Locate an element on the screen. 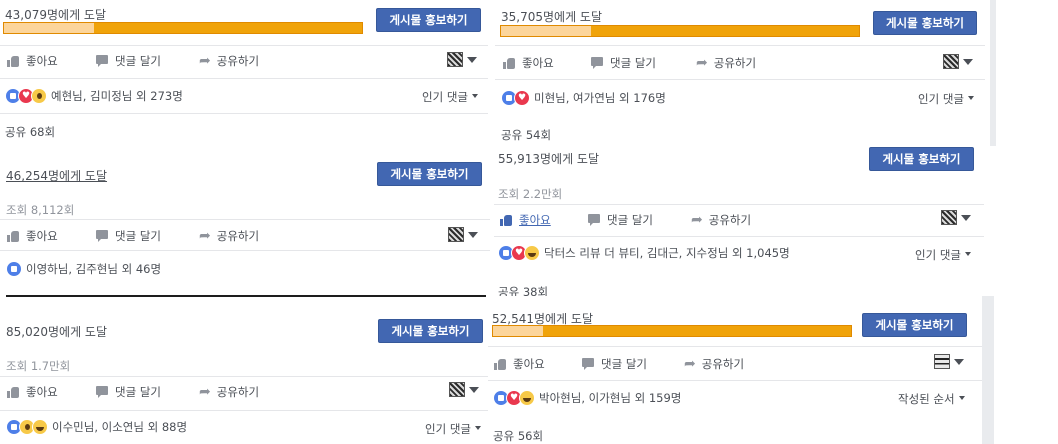 This screenshot has height=444, width=1058. reaction-names: 이수민님, 이소연님 외 88명 is located at coordinates (119, 427).